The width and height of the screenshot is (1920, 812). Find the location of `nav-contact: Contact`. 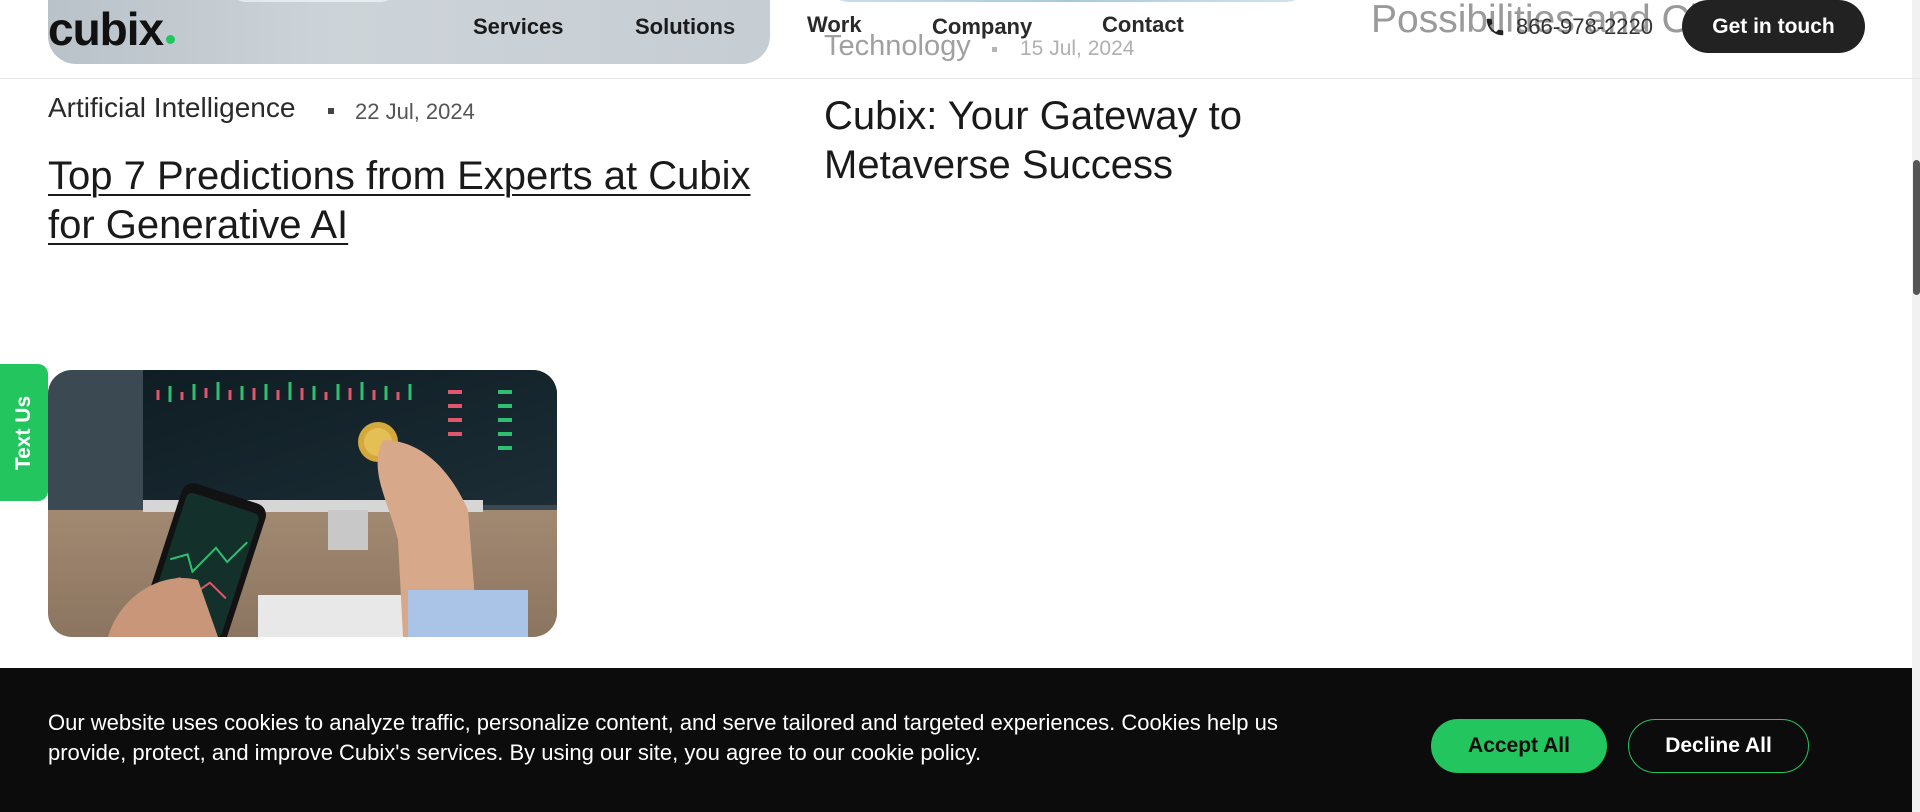

nav-contact: Contact is located at coordinates (1143, 25).